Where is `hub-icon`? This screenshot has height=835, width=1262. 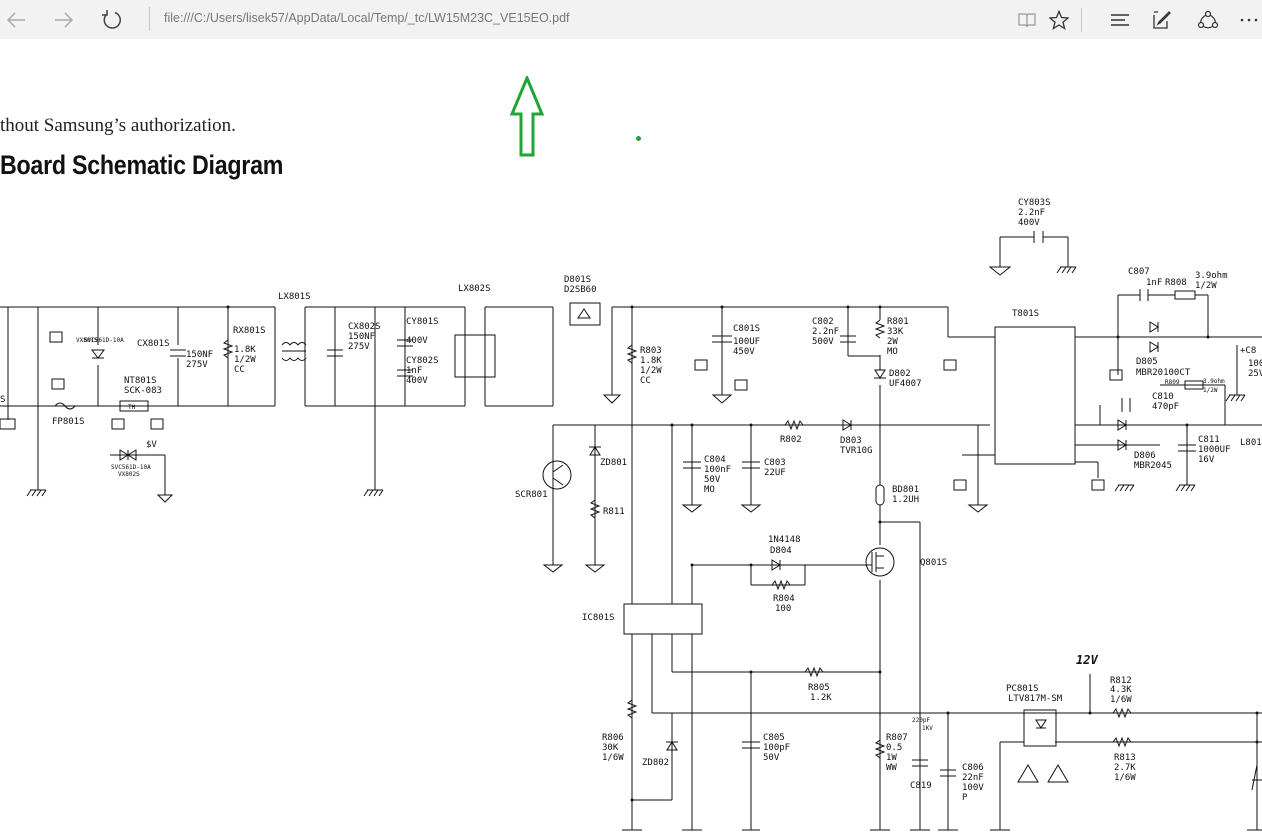 hub-icon is located at coordinates (1120, 19).